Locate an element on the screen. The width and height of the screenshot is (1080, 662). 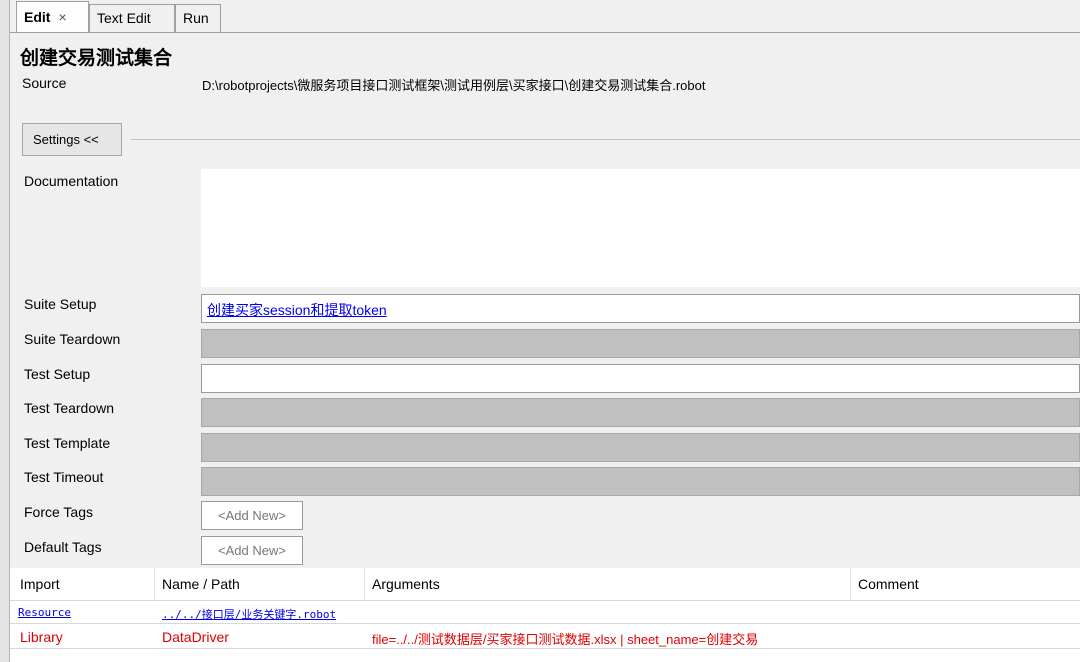
import-path-resource: ../../接口层/业务关键字.robot is located at coordinates (249, 614).